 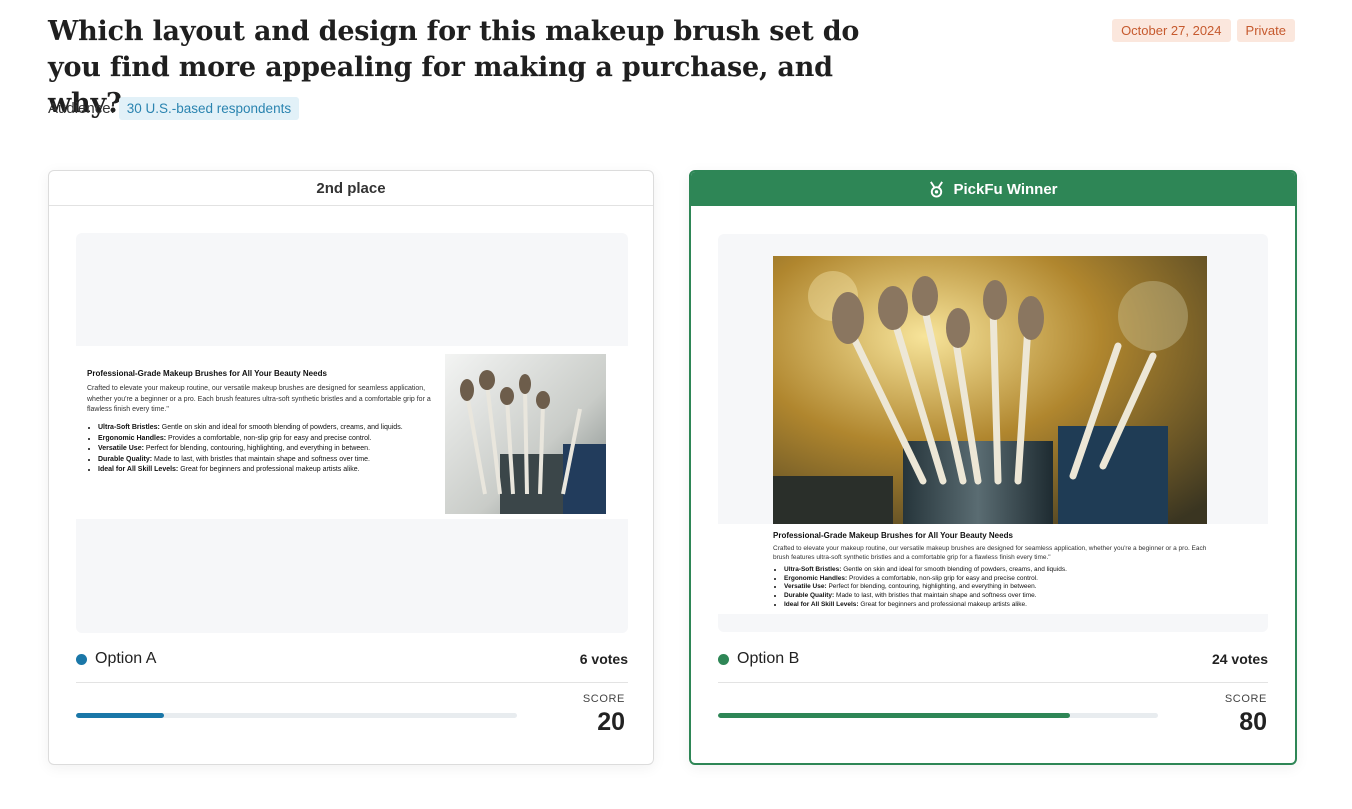 I want to click on option-a-score: SCORE 20, so click(x=604, y=715).